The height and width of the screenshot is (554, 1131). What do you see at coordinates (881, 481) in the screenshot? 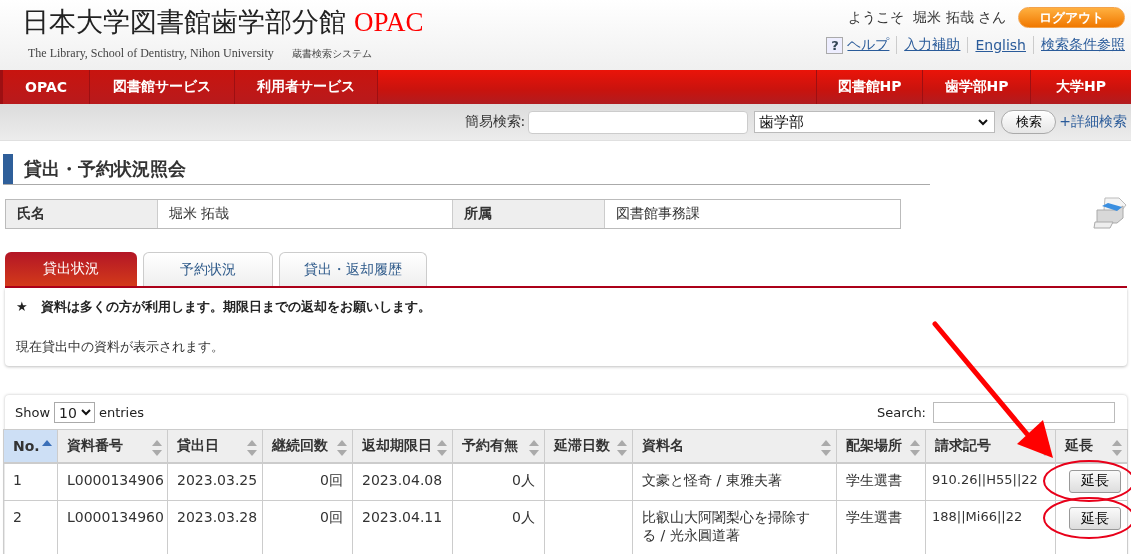
I see `table-cell: 学生選書` at bounding box center [881, 481].